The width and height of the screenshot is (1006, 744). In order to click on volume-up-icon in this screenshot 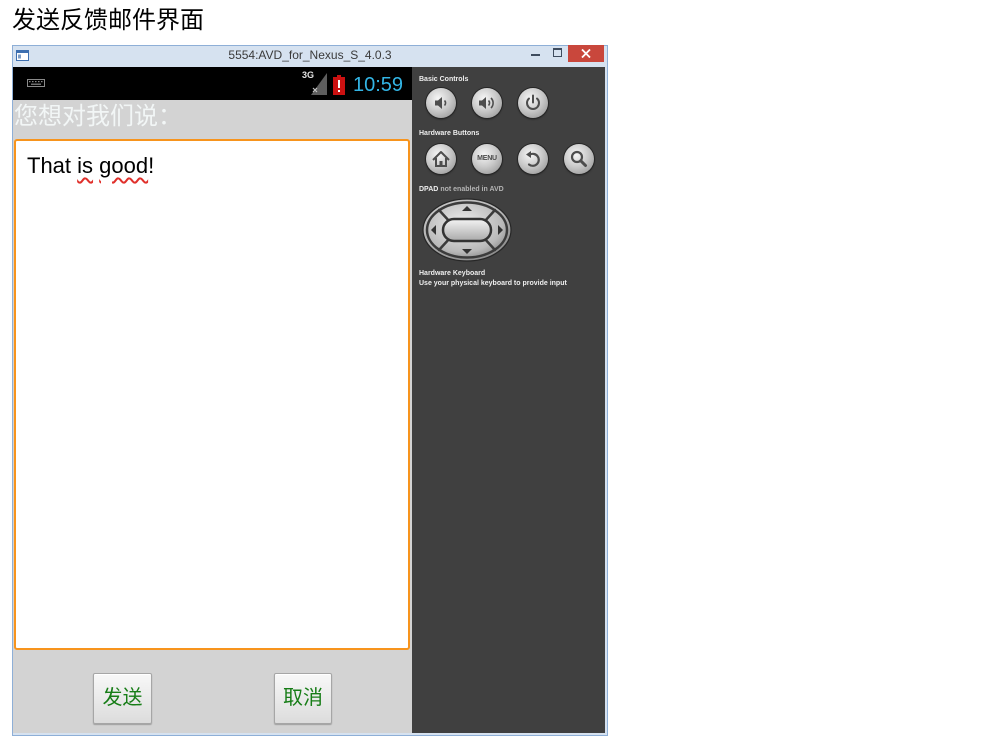, I will do `click(486, 103)`.